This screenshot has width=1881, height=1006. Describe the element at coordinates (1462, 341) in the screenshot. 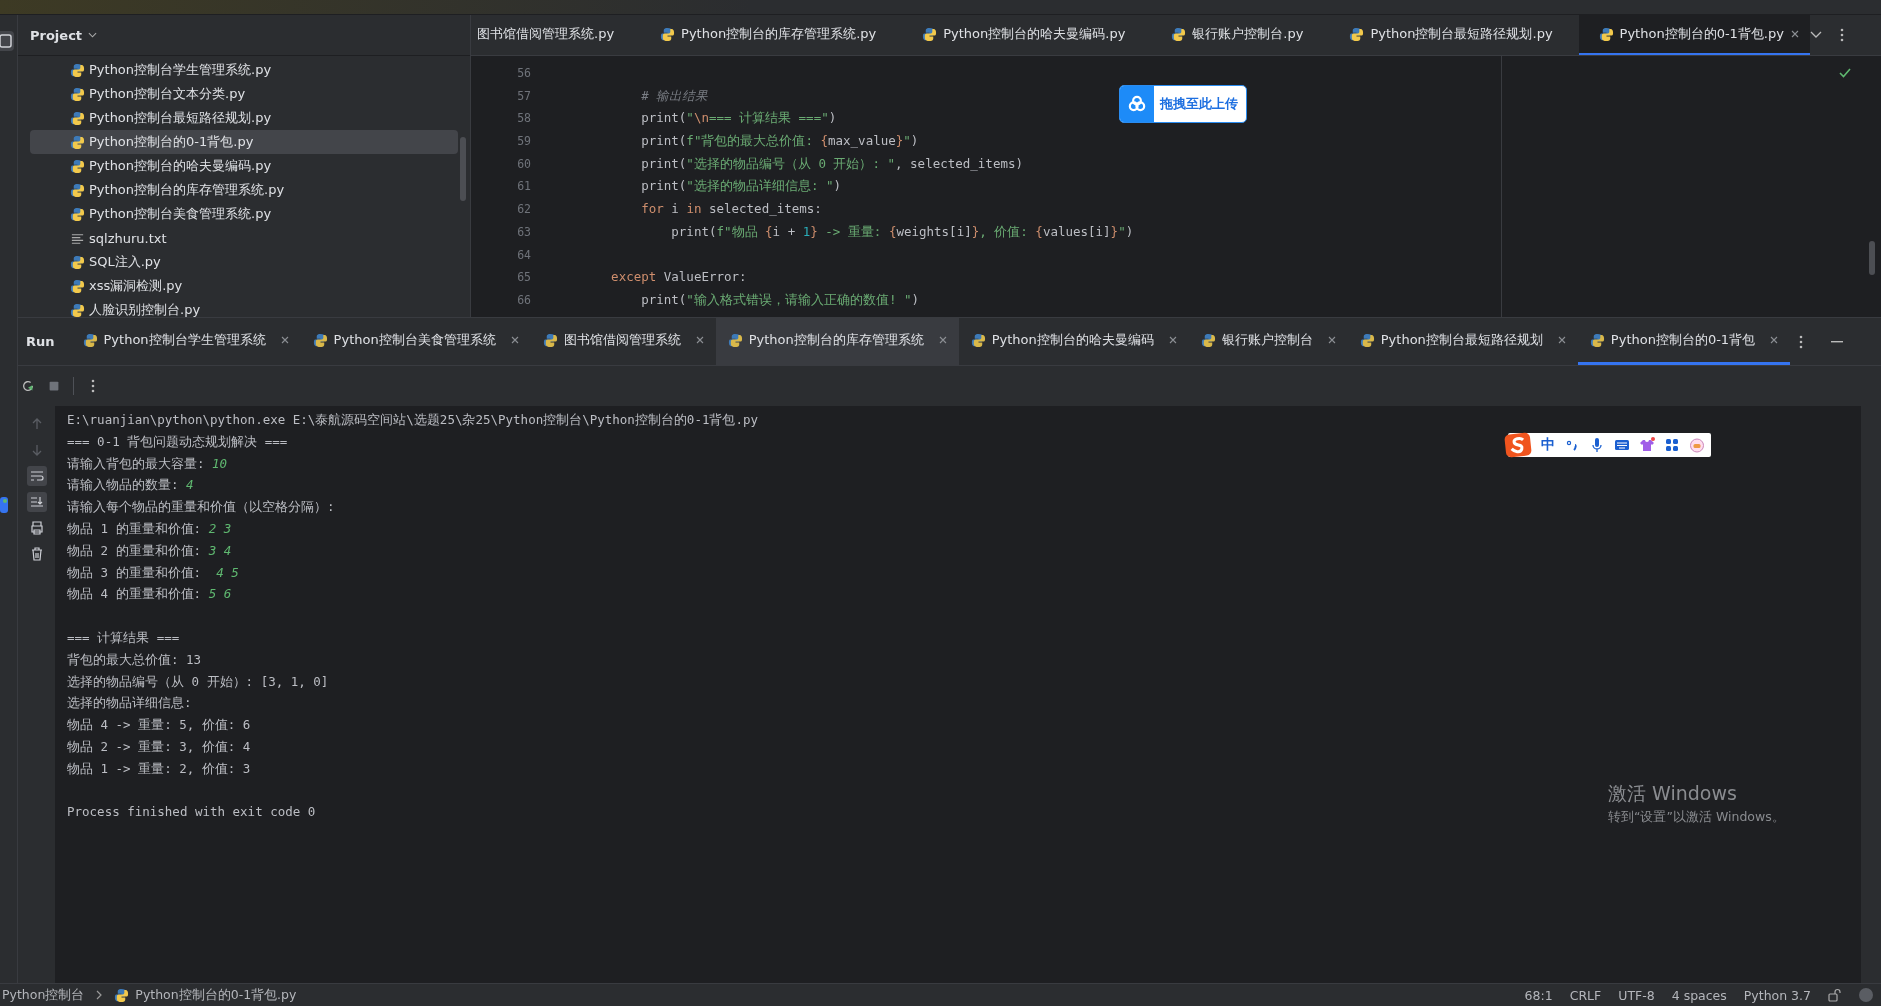

I see `run-tab: Python控制台最短路径规划` at that location.